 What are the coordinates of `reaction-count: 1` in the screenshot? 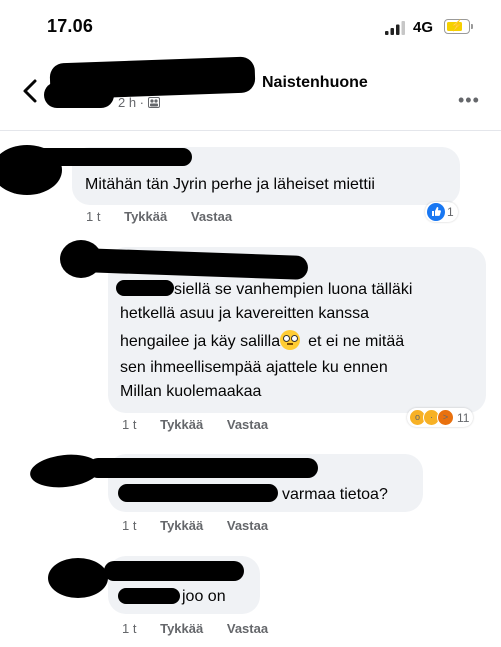 It's located at (450, 212).